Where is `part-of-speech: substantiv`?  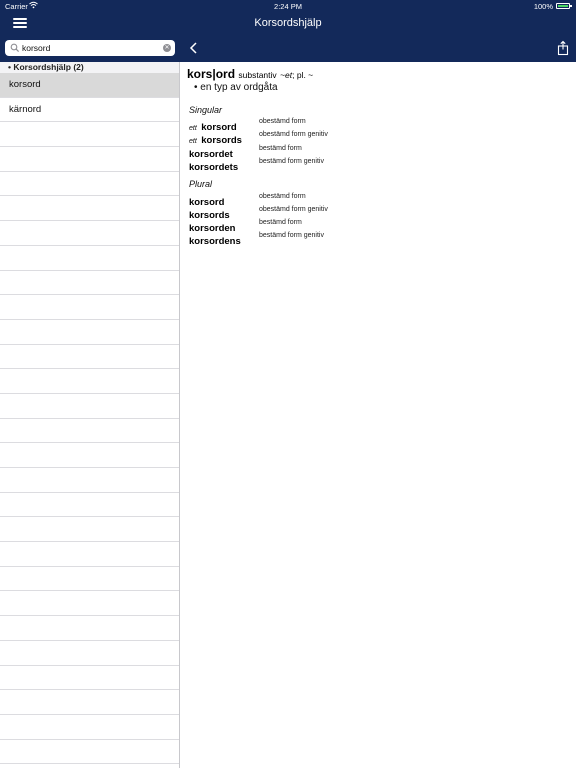
part-of-speech: substantiv is located at coordinates (257, 75).